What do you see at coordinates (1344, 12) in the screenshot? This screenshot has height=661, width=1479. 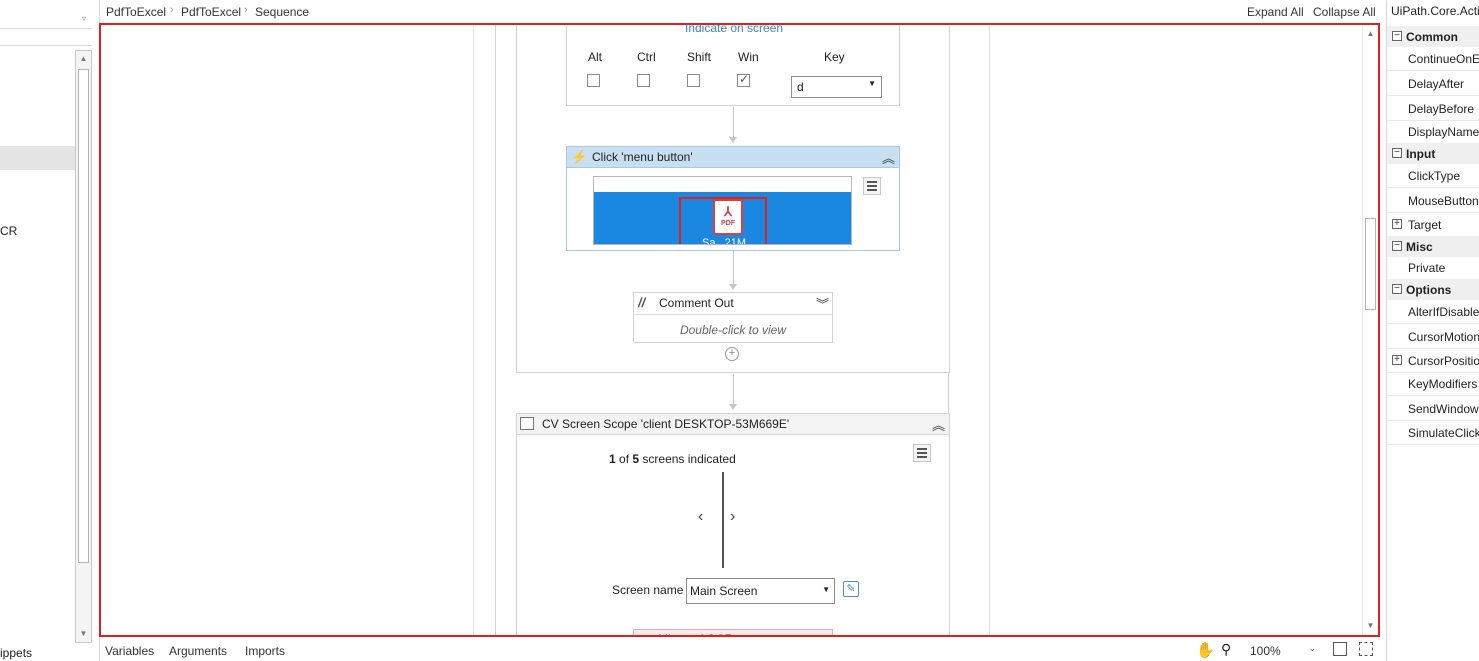 I see `collapse-all-button: Collapse All` at bounding box center [1344, 12].